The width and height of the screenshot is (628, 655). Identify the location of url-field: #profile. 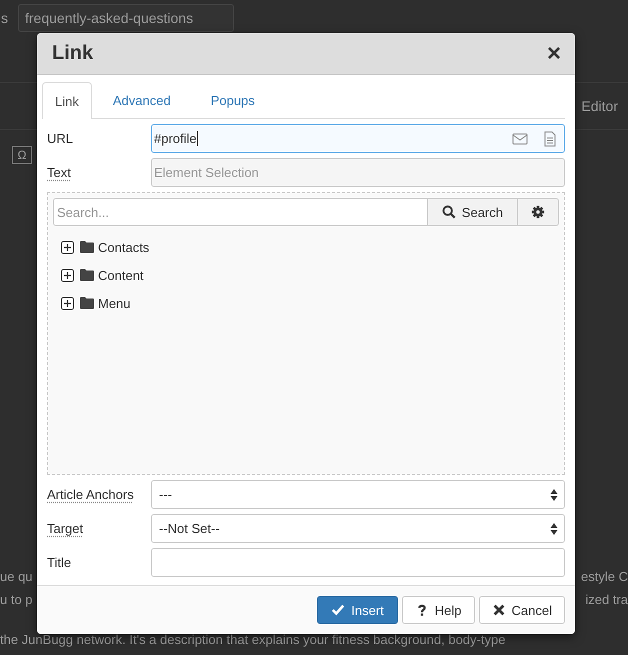
(358, 138).